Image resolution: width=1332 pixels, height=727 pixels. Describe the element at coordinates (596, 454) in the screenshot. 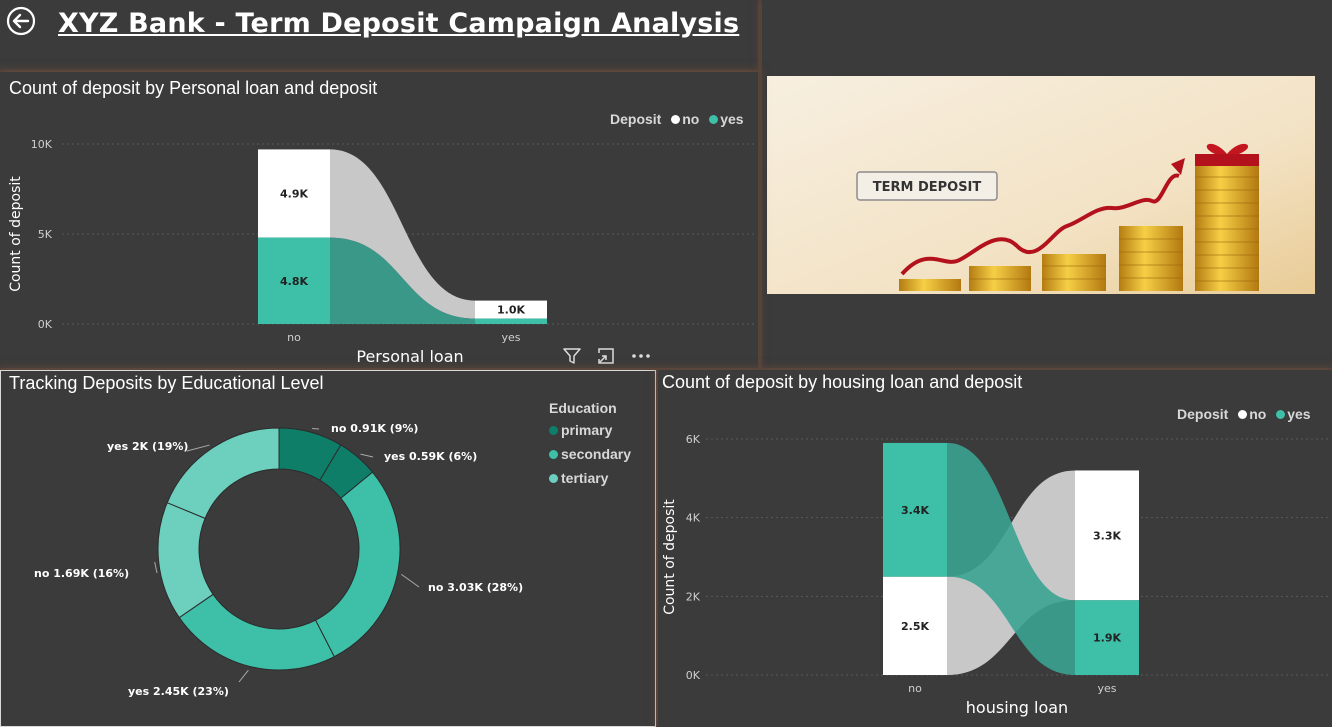

I see `legend-label-secondary: secondary` at that location.